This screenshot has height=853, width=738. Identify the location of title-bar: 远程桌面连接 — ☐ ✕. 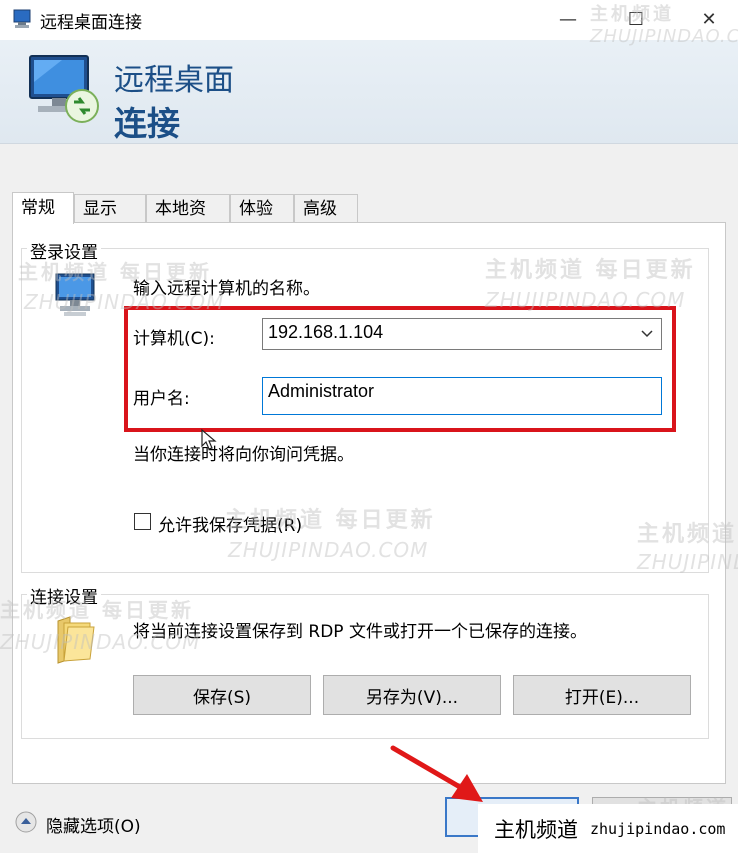
(369, 20).